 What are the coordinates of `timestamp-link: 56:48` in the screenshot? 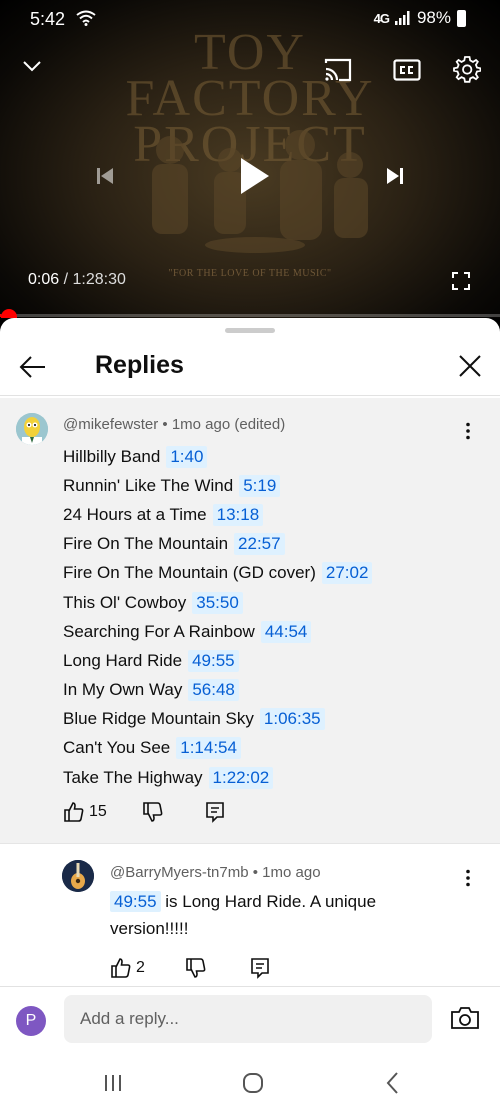 It's located at (213, 690).